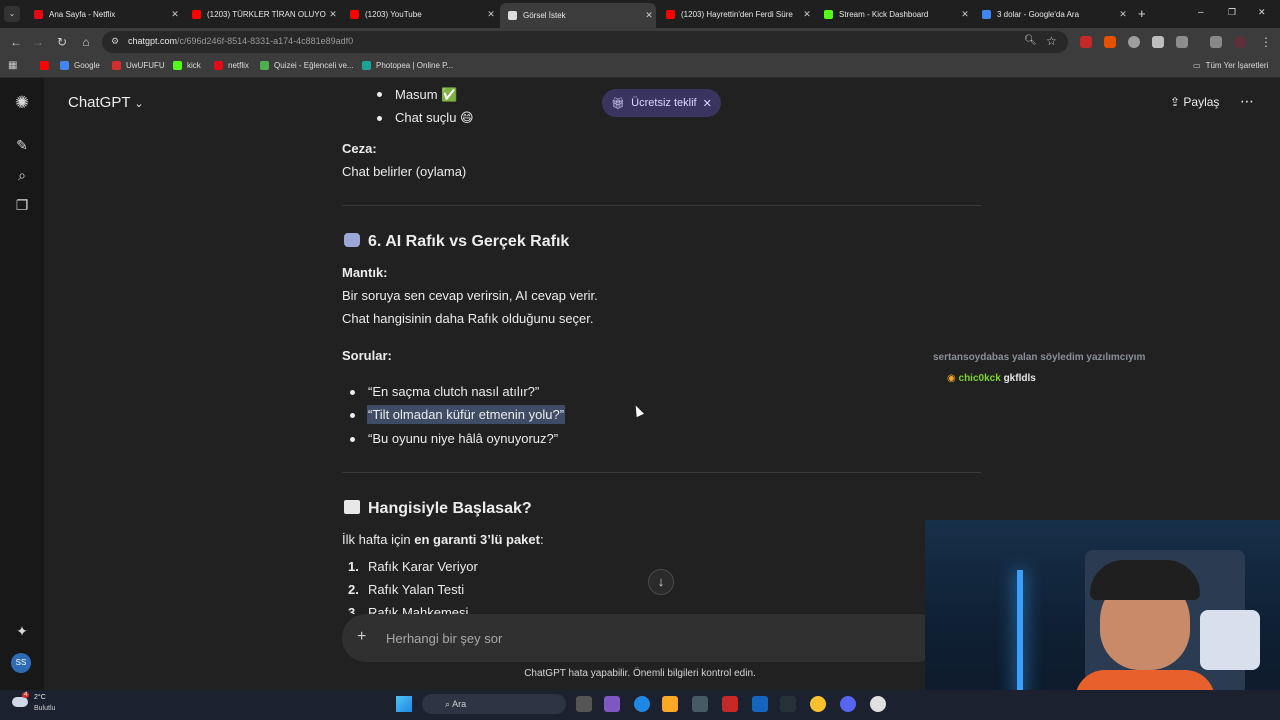  Describe the element at coordinates (12, 65) in the screenshot. I see `apps-grid-icon: ▦` at that location.